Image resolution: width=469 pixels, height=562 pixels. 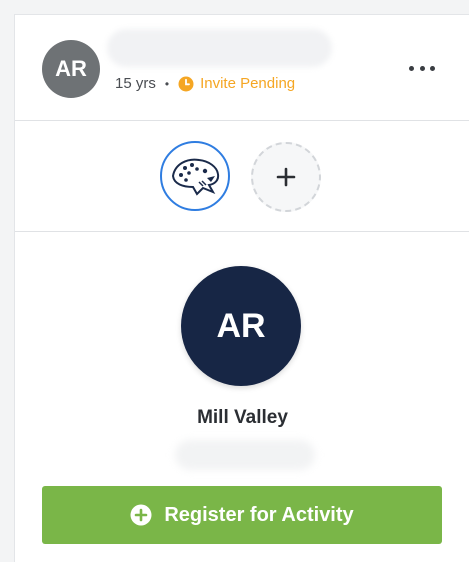 I want to click on avatar-initials: AR, so click(x=71, y=68).